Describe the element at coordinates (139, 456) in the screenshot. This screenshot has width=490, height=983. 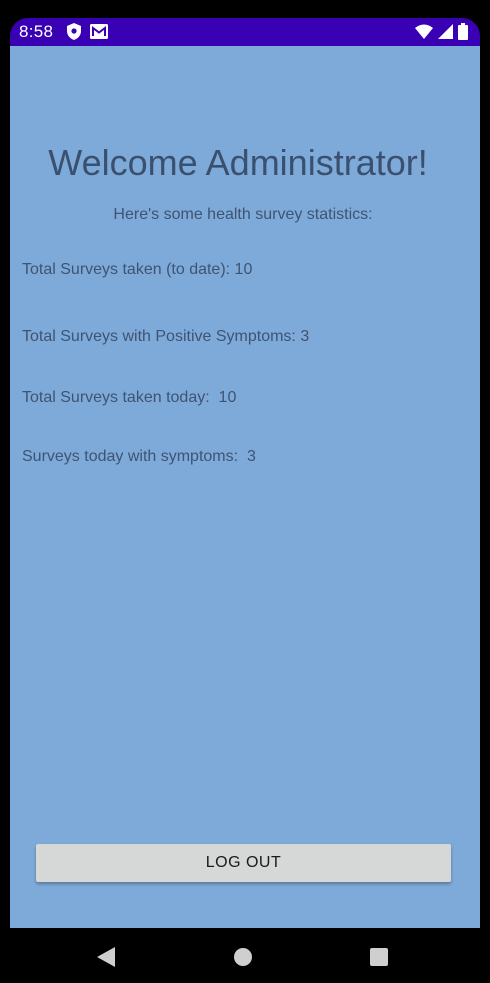
I see `stat-today-with-symptoms: Surveys today with symptoms: 3` at that location.